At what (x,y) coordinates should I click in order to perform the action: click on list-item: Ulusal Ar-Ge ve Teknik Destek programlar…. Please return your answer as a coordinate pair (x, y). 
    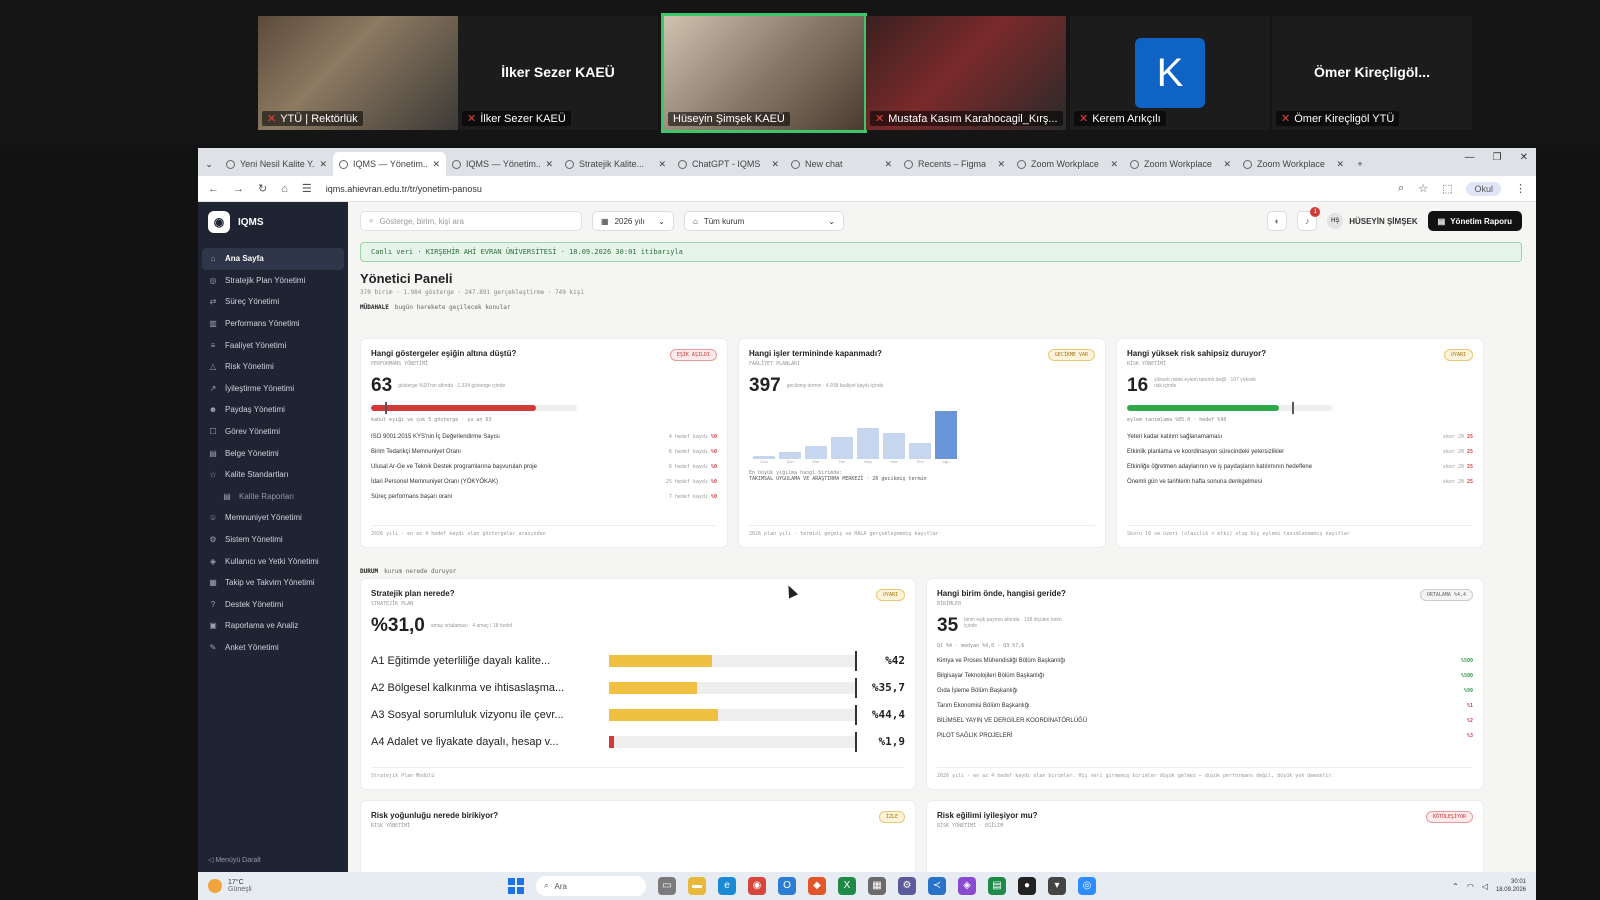
    Looking at the image, I should click on (544, 466).